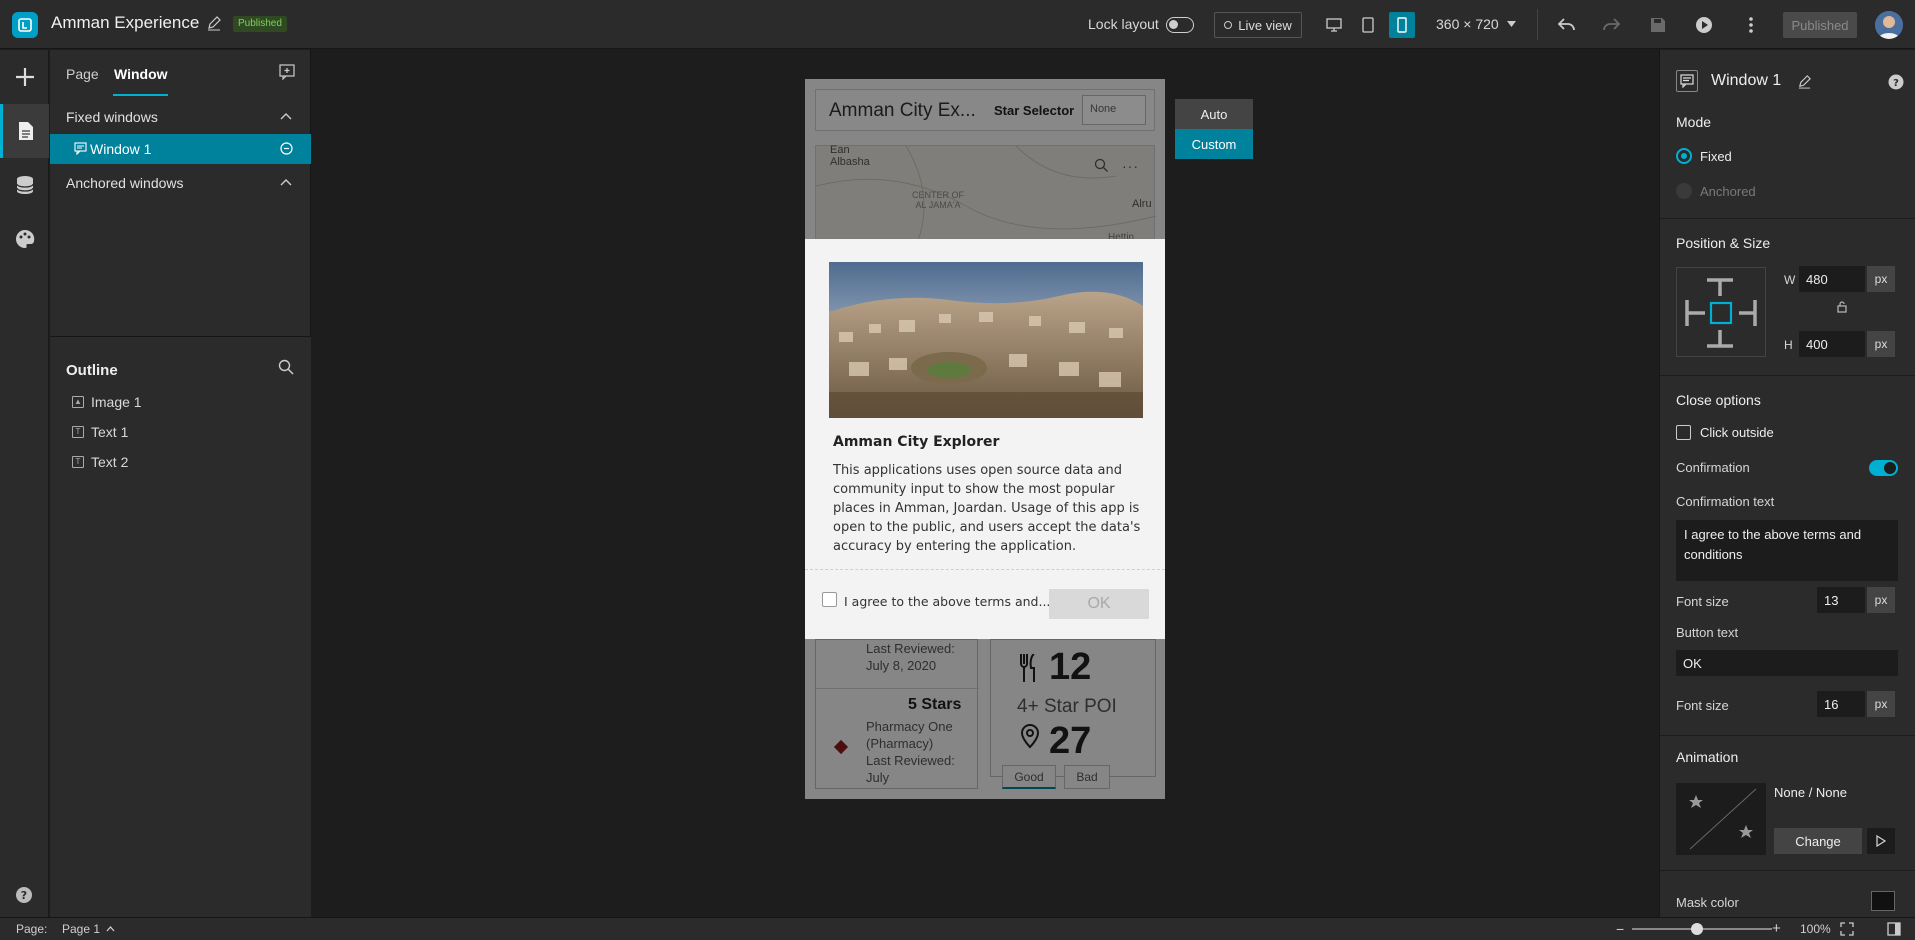  I want to click on publish-button: Published, so click(1820, 25).